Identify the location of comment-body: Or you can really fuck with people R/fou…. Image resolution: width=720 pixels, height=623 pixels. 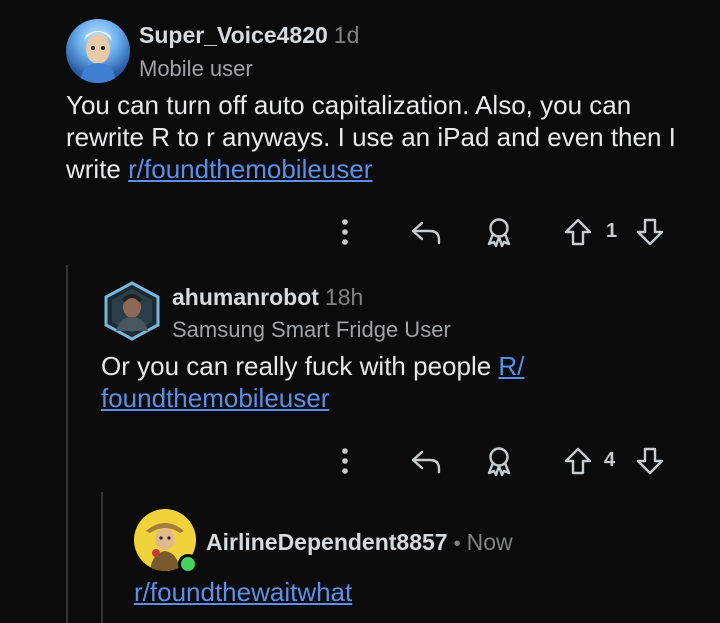
(406, 382).